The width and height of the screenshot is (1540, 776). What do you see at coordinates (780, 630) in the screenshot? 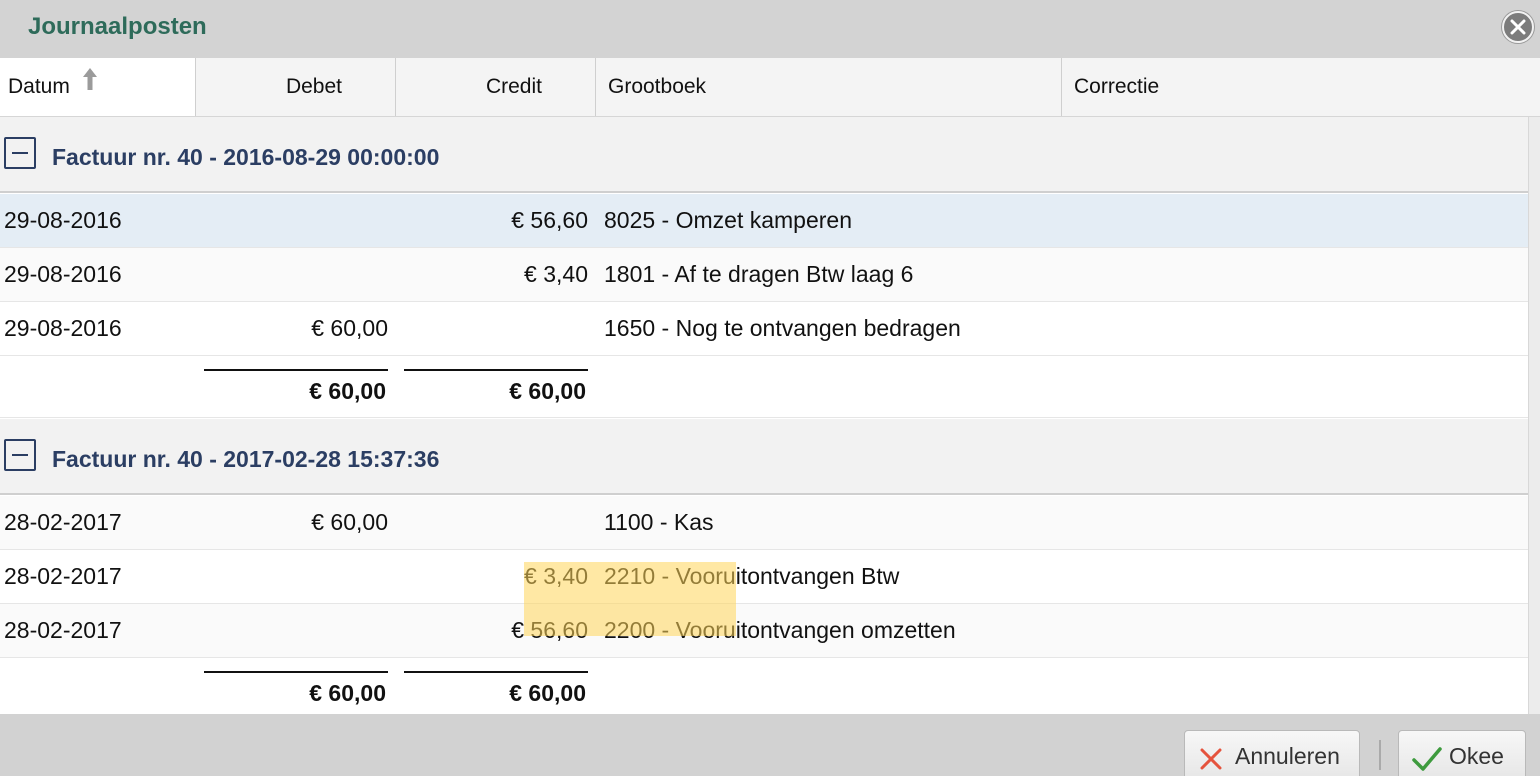
I see `cell-grootboek: 2200 - Vooruitontvangen omzetten` at bounding box center [780, 630].